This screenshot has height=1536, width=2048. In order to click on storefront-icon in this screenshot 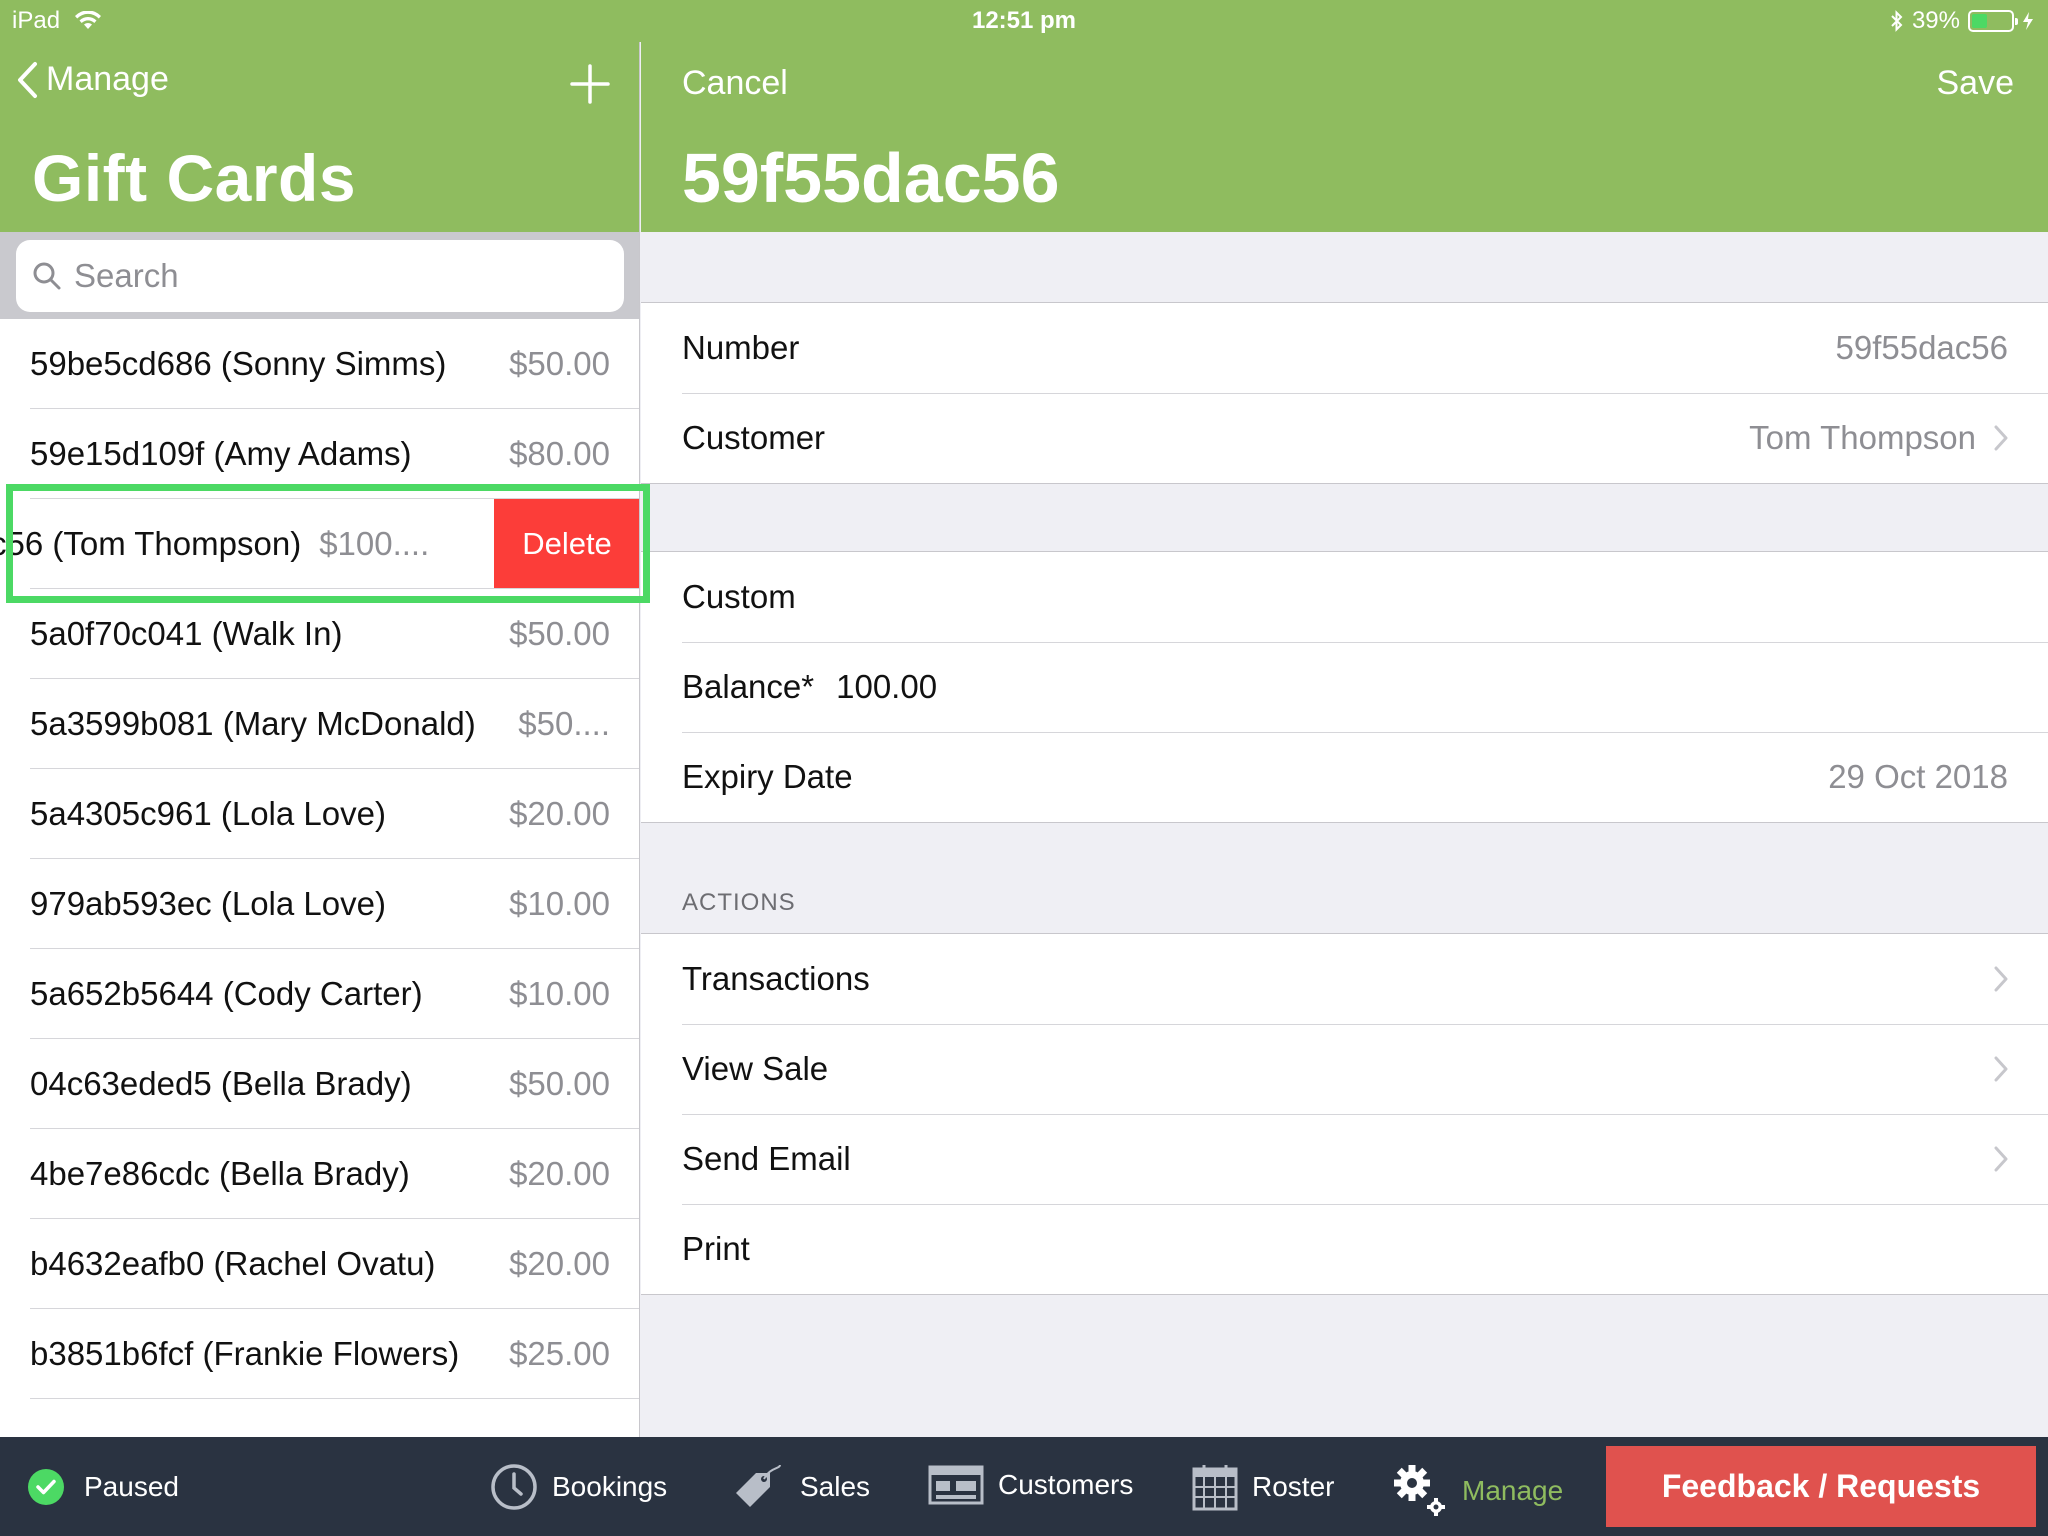, I will do `click(956, 1485)`.